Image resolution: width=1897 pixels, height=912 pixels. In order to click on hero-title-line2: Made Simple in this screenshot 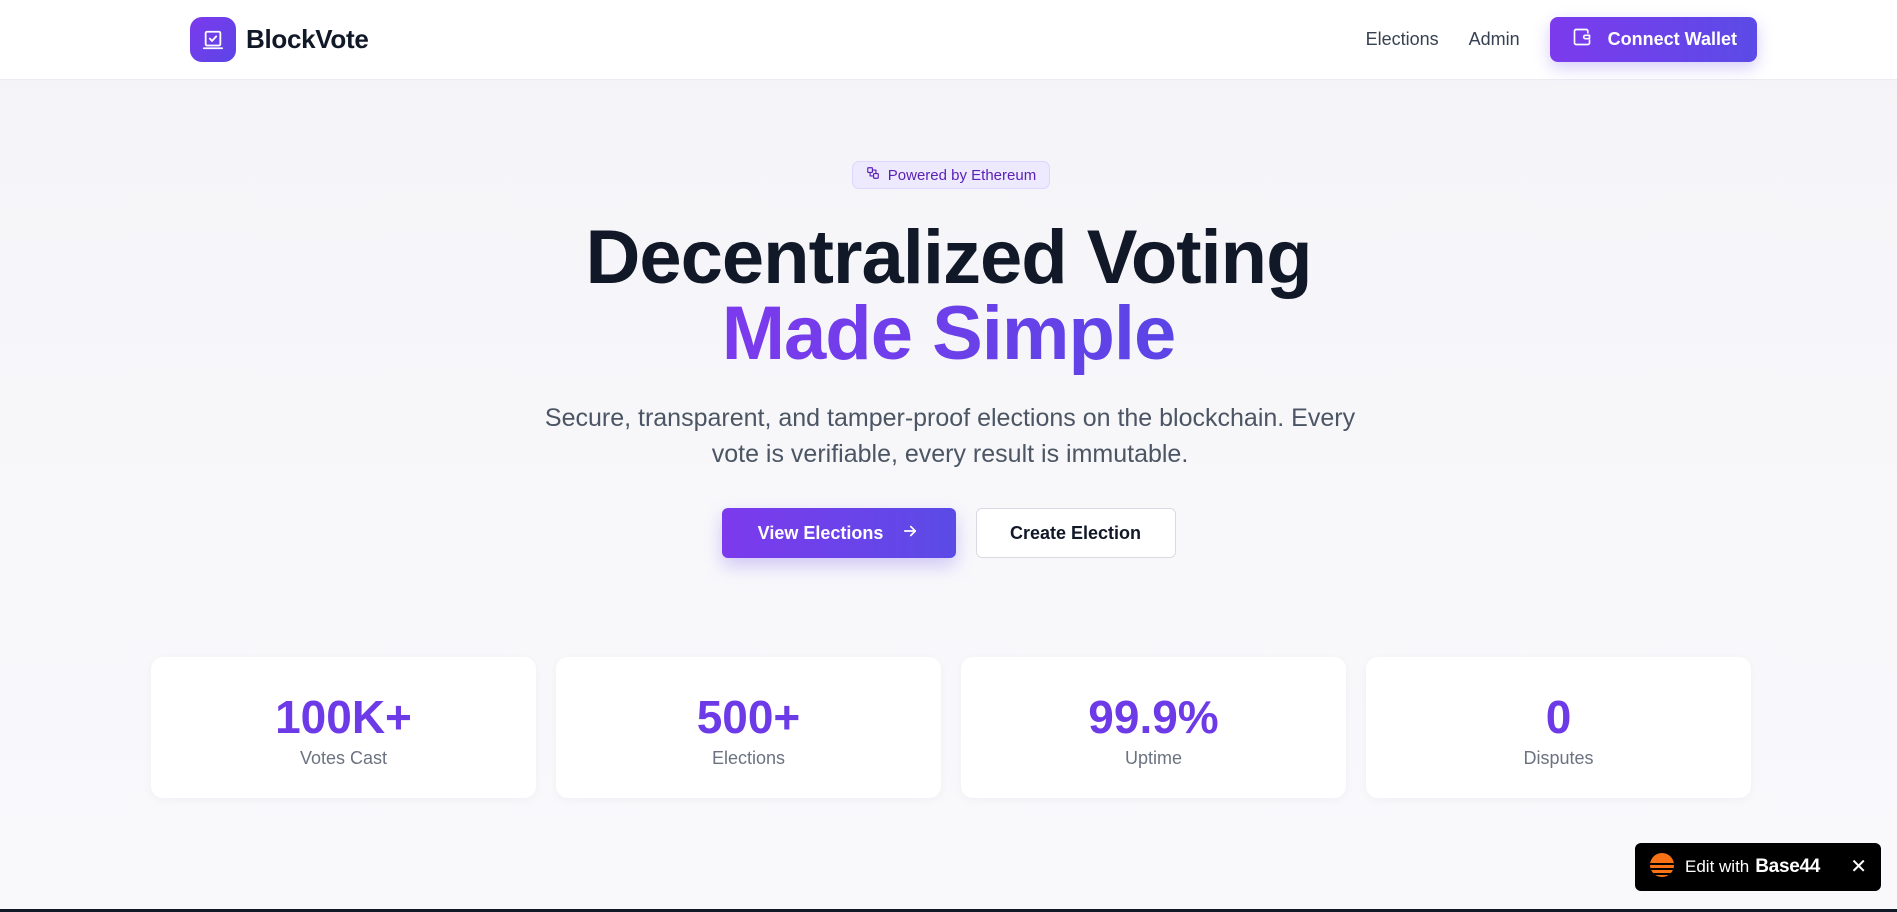, I will do `click(948, 334)`.